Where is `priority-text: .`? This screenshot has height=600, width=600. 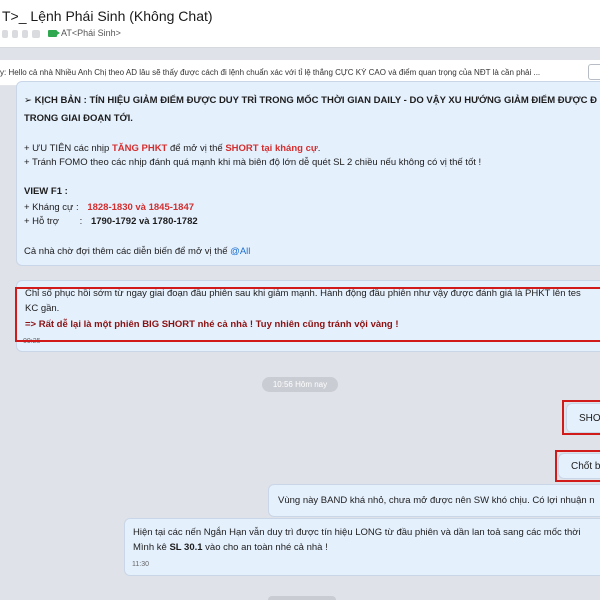 priority-text: . is located at coordinates (319, 148).